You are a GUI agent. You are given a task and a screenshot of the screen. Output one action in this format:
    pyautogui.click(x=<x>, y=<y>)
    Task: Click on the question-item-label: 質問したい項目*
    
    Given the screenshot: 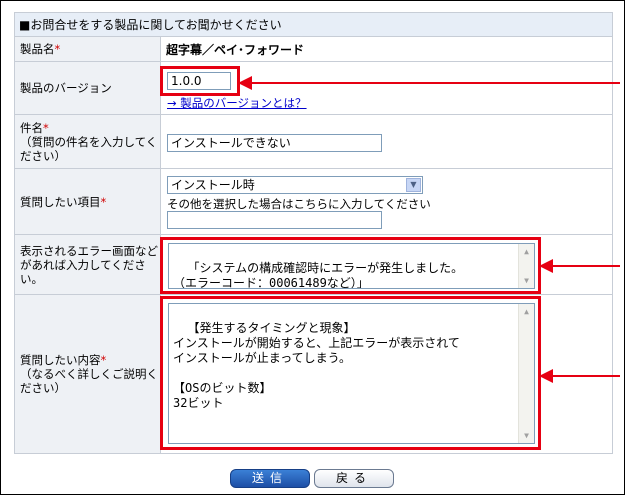 What is the action you would take?
    pyautogui.click(x=87, y=201)
    